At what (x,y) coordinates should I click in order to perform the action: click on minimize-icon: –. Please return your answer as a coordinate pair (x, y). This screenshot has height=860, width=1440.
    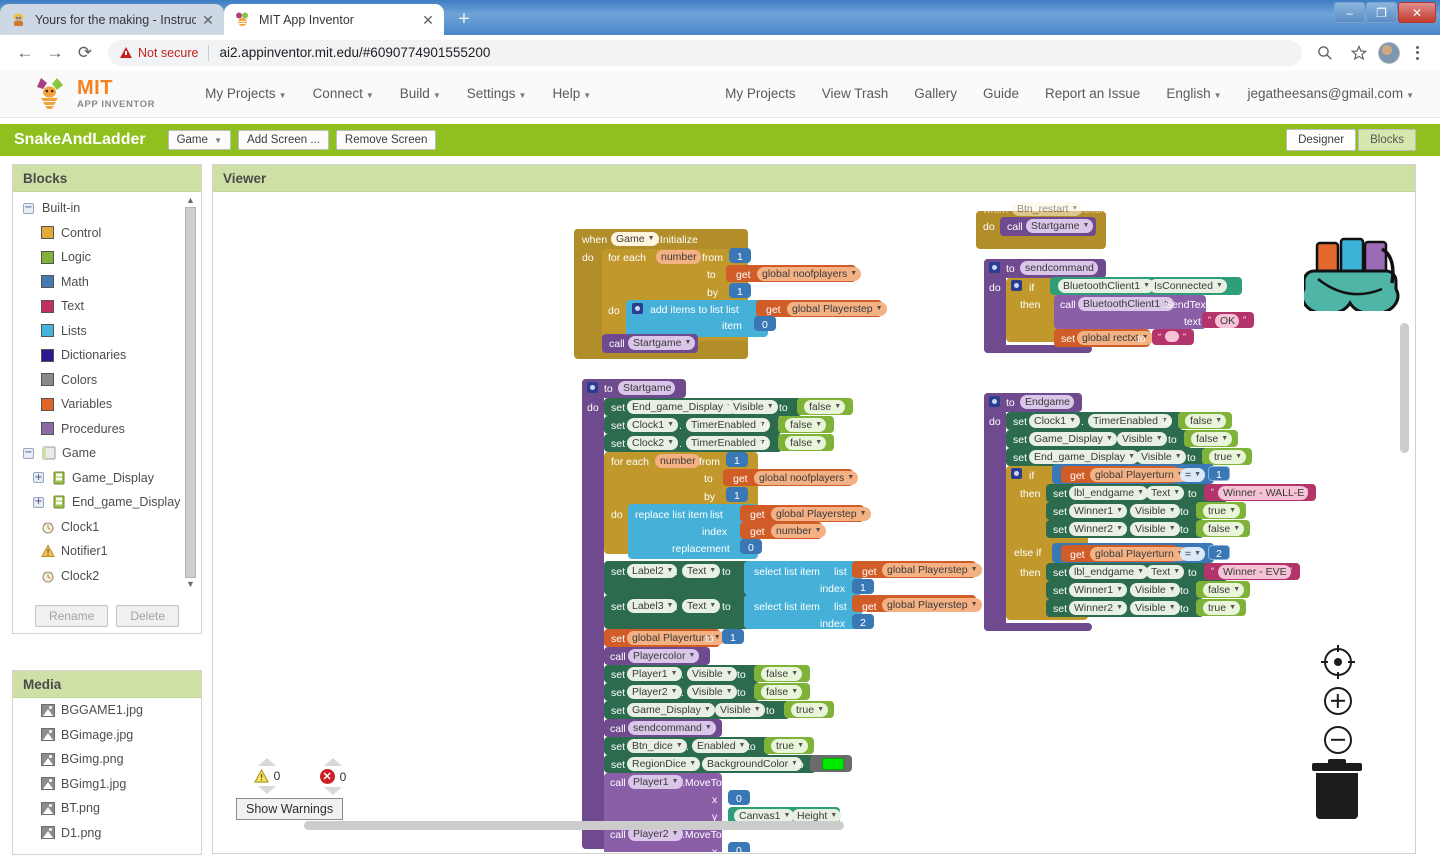
    Looking at the image, I should click on (1349, 12).